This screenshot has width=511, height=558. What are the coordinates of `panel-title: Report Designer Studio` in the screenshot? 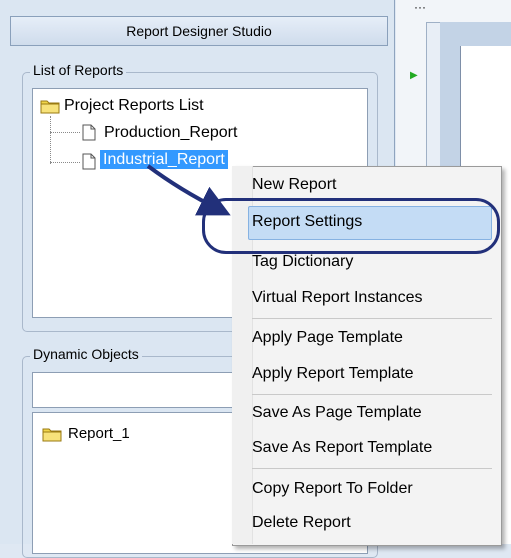 It's located at (199, 31).